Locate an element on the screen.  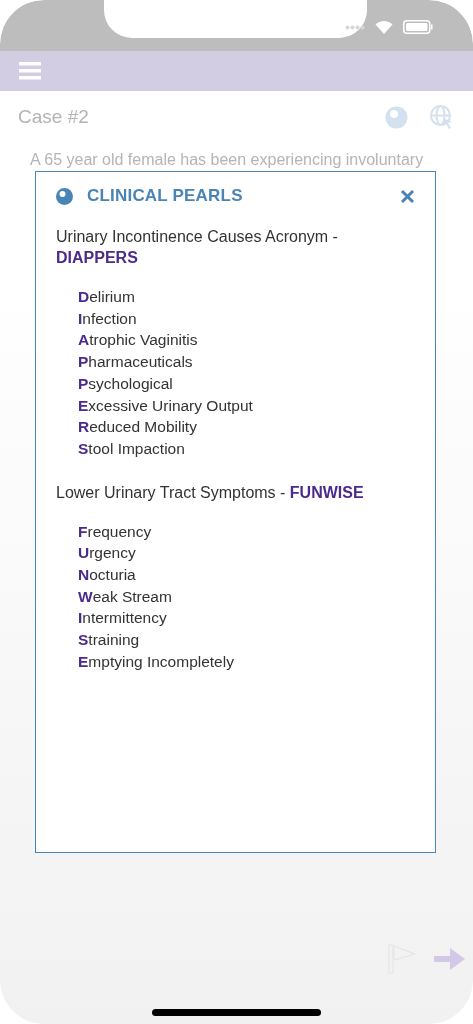
battery-icon is located at coordinates (418, 27).